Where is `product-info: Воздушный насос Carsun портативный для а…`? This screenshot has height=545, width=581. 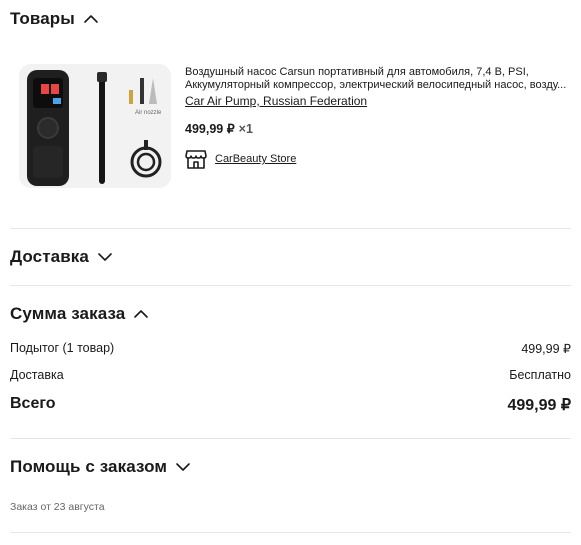
product-info: Воздушный насос Carsun портативный для а… is located at coordinates (378, 101).